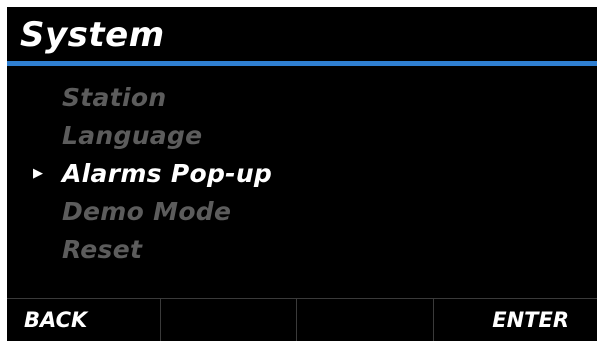 The height and width of the screenshot is (347, 604). I want to click on back-button: BACK, so click(83, 320).